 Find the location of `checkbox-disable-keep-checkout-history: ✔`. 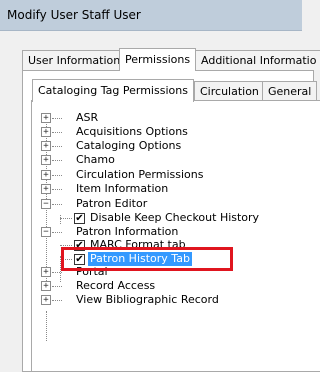

checkbox-disable-keep-checkout-history: ✔ is located at coordinates (79, 218).